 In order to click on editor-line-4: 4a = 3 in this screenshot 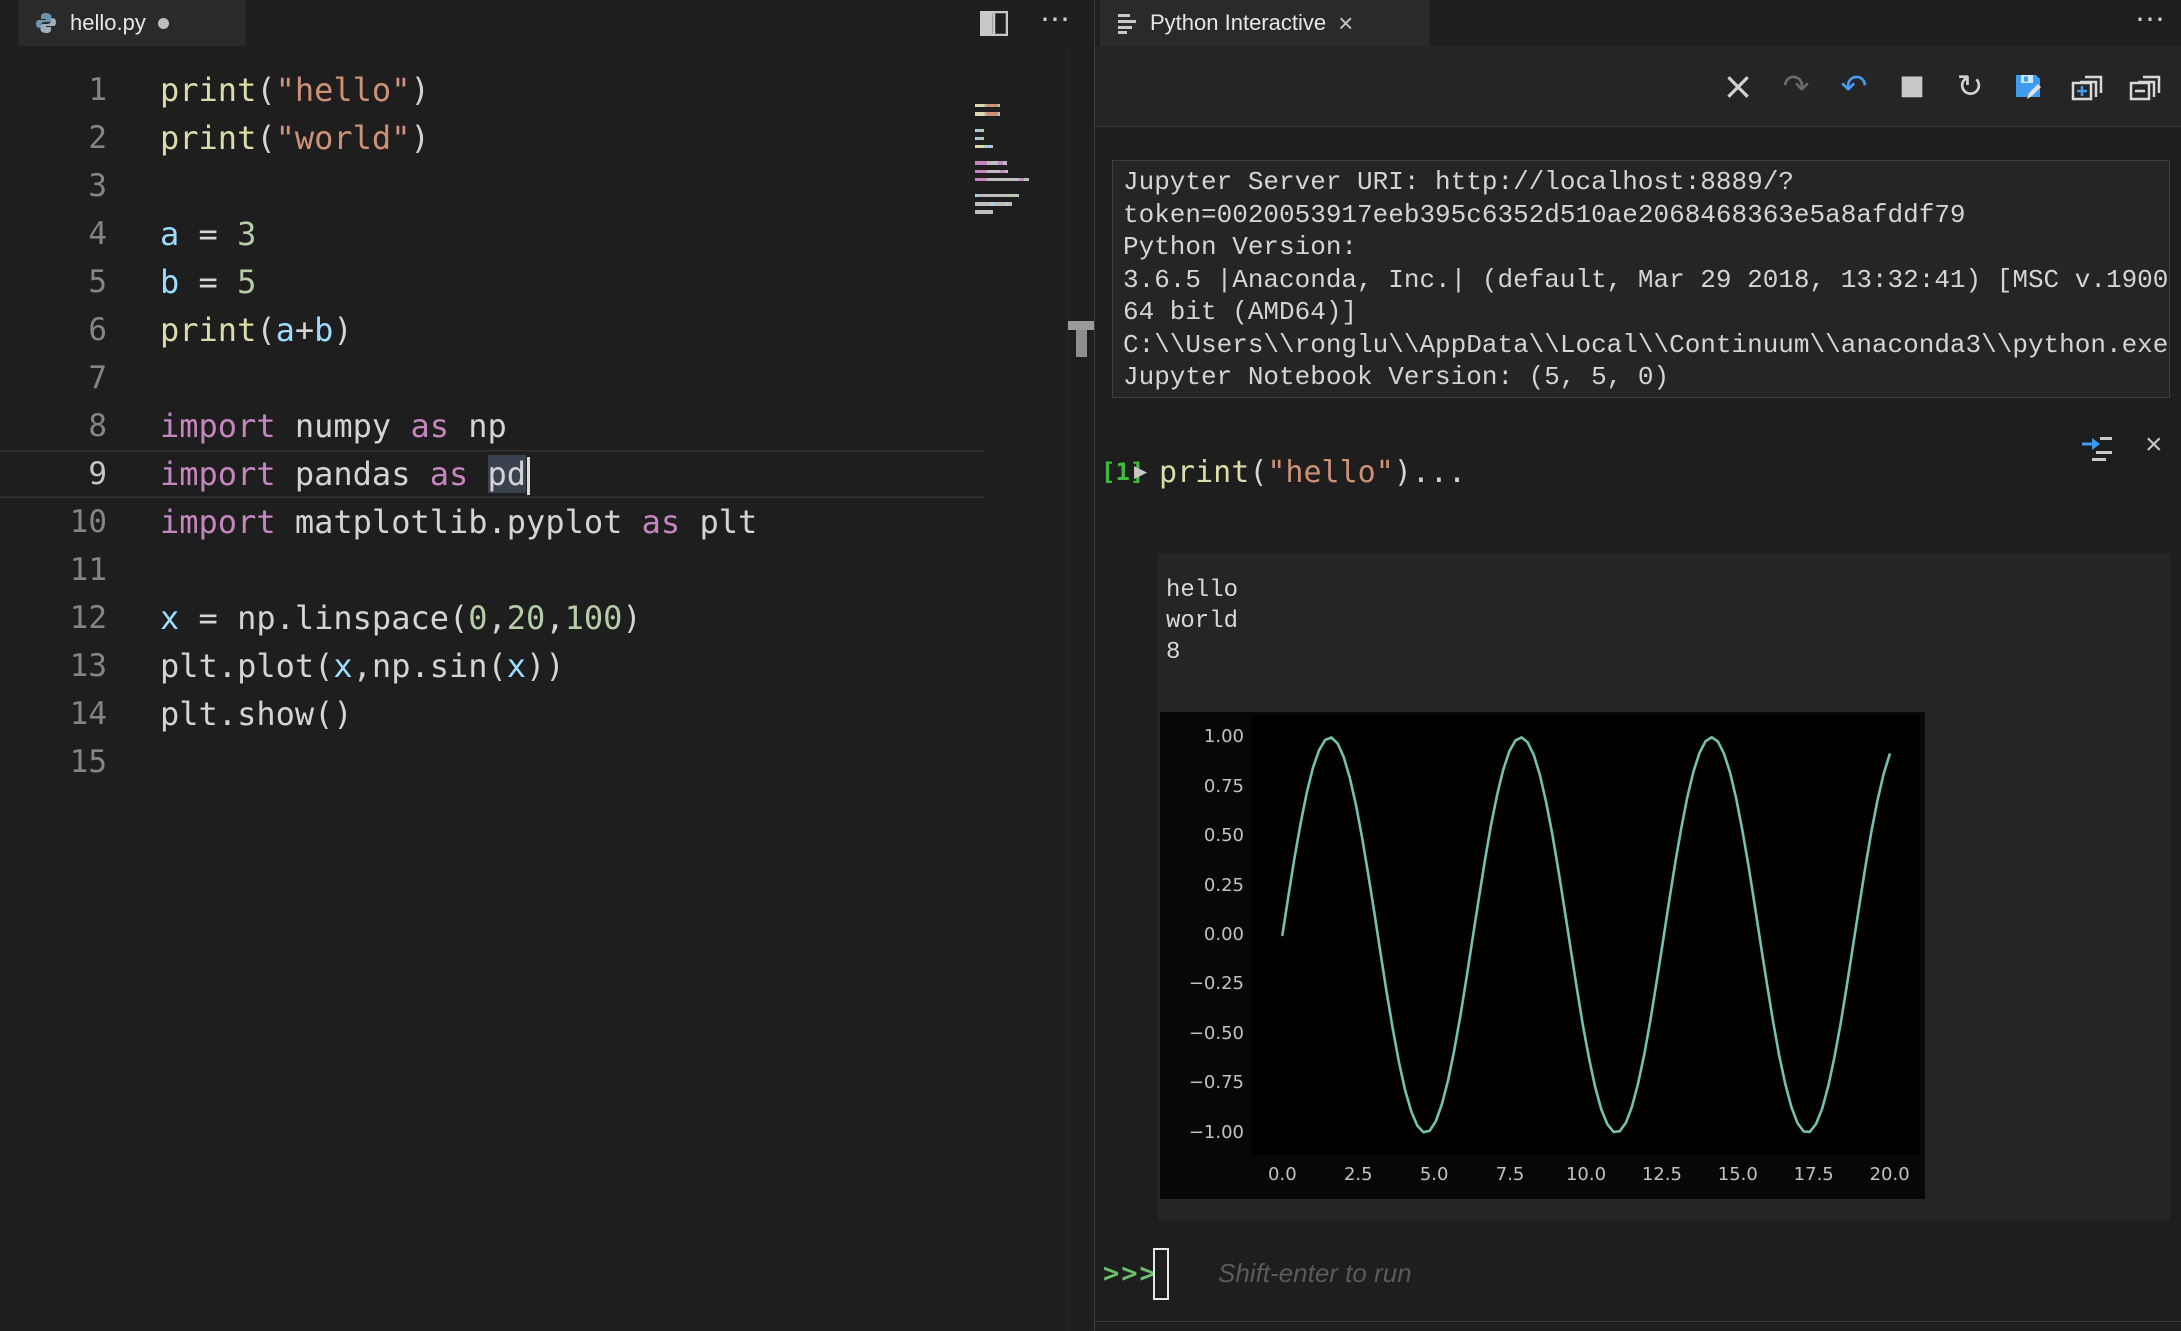, I will do `click(492, 234)`.